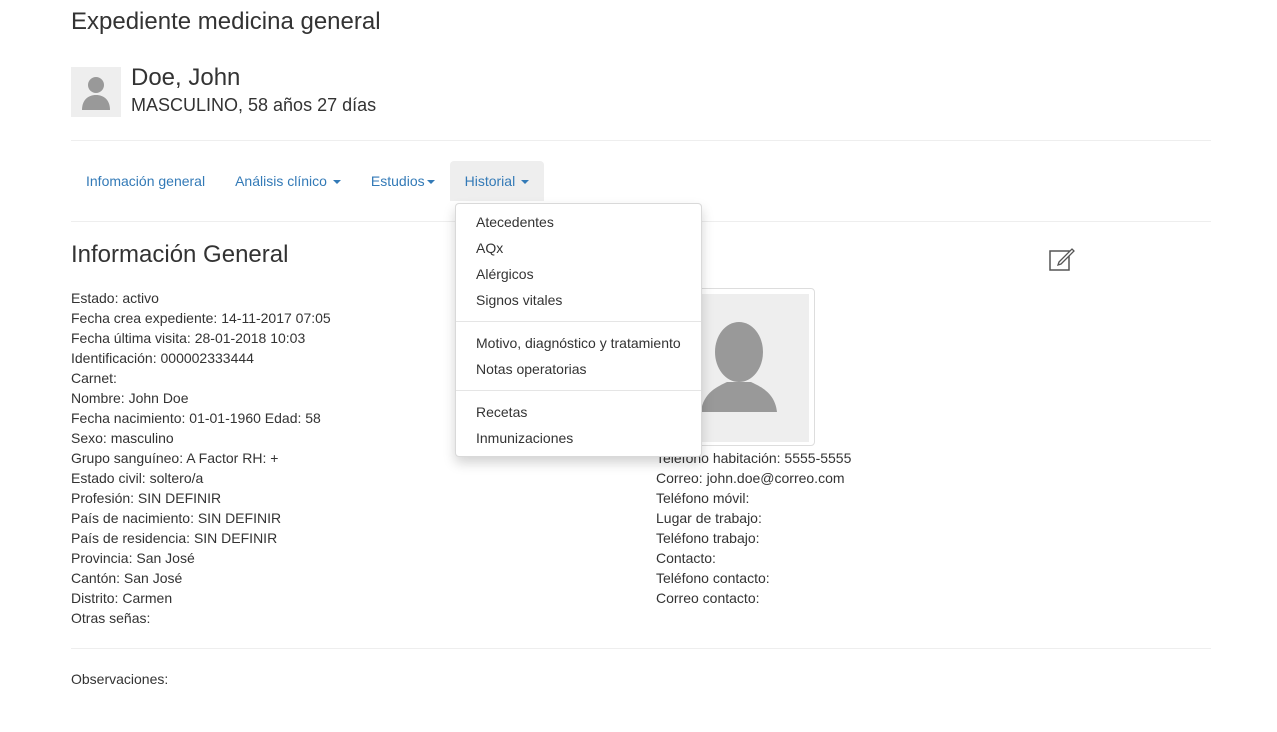 The image size is (1277, 732). What do you see at coordinates (397, 181) in the screenshot?
I see `tab-label: Estudios` at bounding box center [397, 181].